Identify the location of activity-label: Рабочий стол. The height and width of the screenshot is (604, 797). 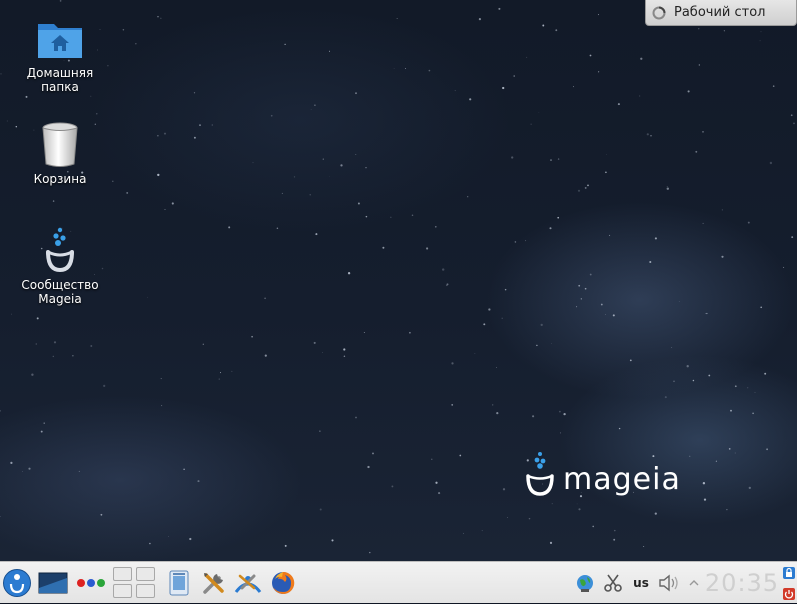
(720, 12).